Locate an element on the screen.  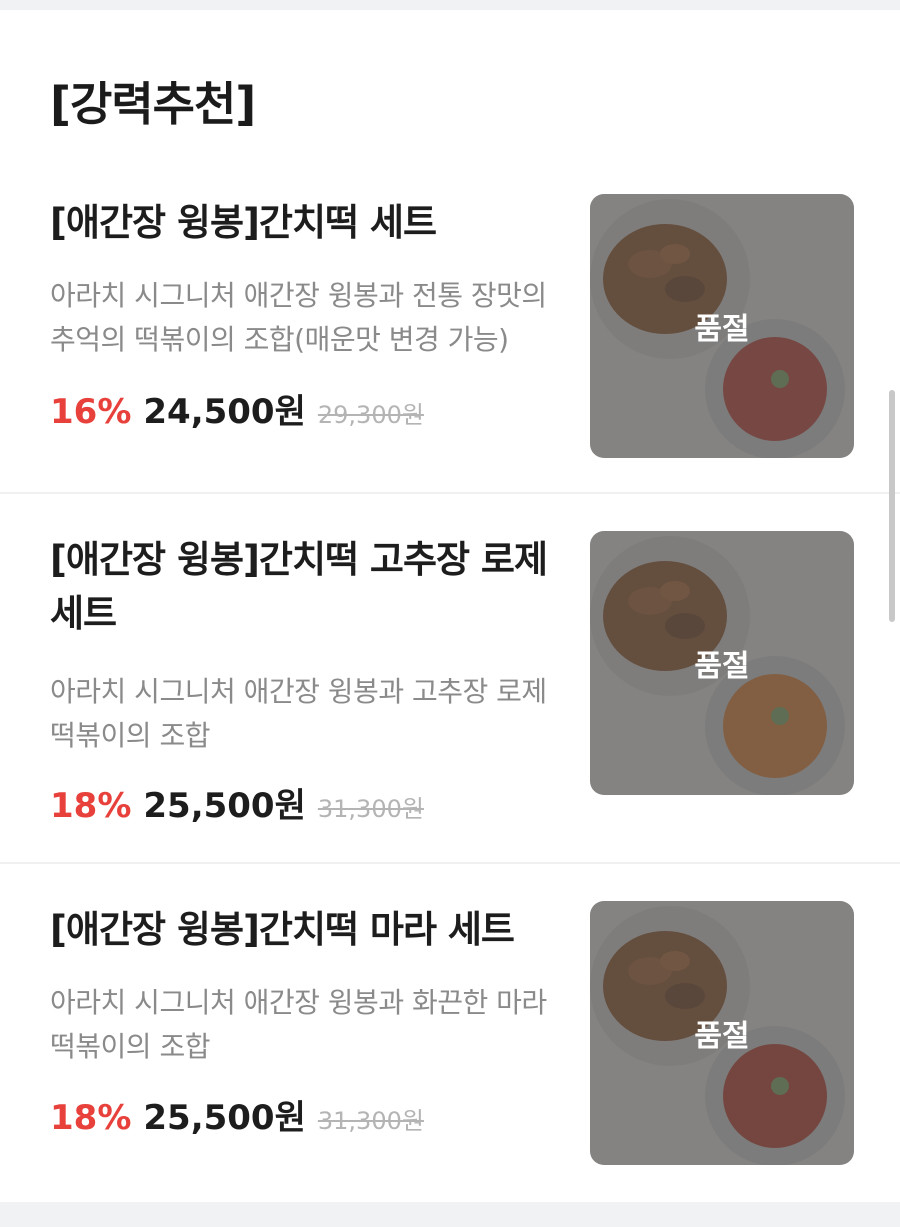
item-name: [애간장 윙봉]간치떡 마라 세트 is located at coordinates (282, 929).